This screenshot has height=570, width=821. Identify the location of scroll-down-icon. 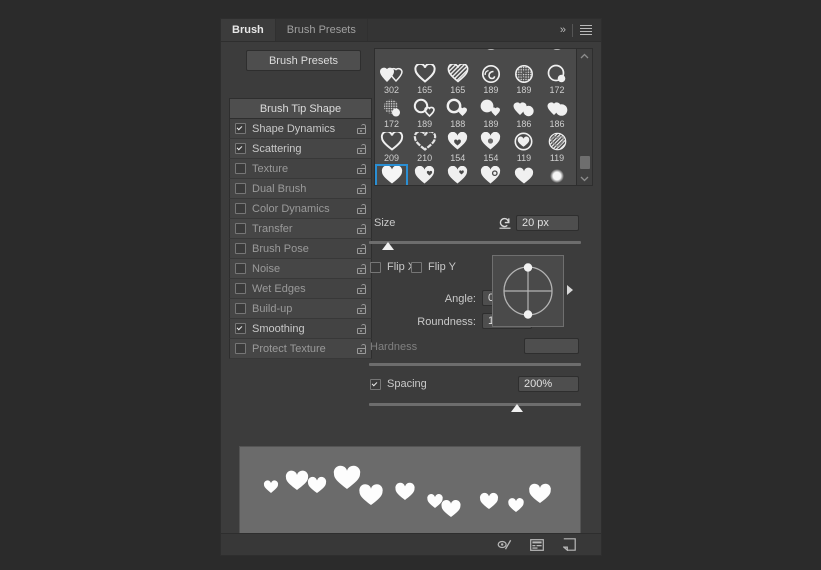
(584, 178).